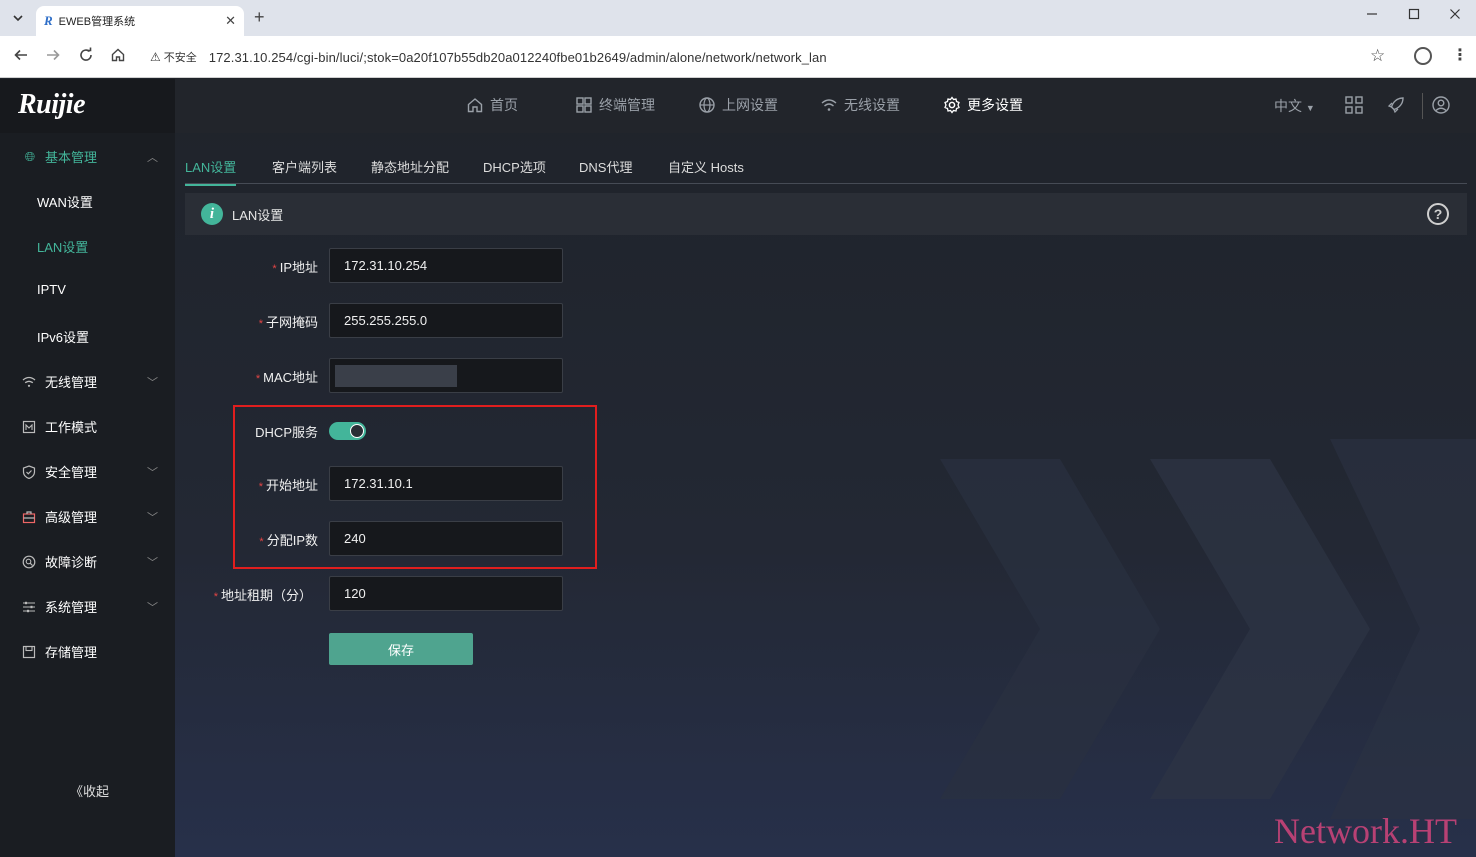  Describe the element at coordinates (446, 265) in the screenshot. I see `ip-address-input` at that location.